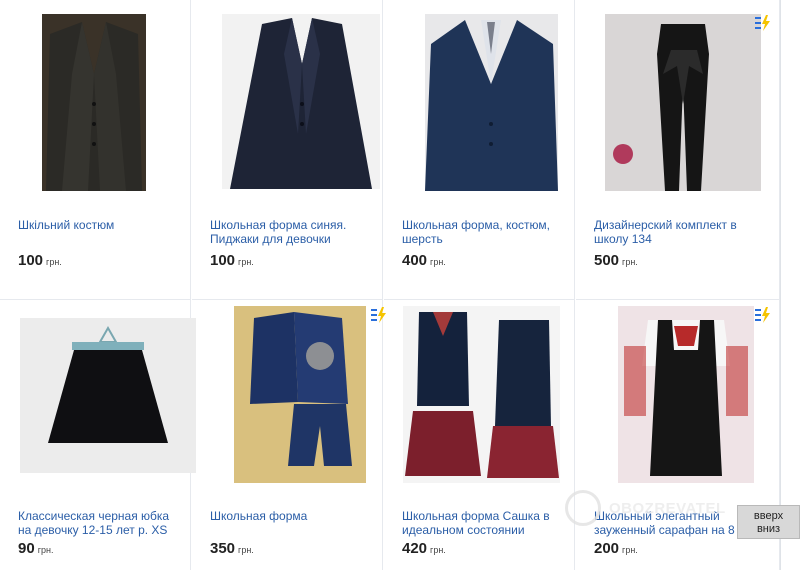 Image resolution: width=800 pixels, height=570 pixels. Describe the element at coordinates (232, 548) in the screenshot. I see `listing-price: 350 грн.` at that location.